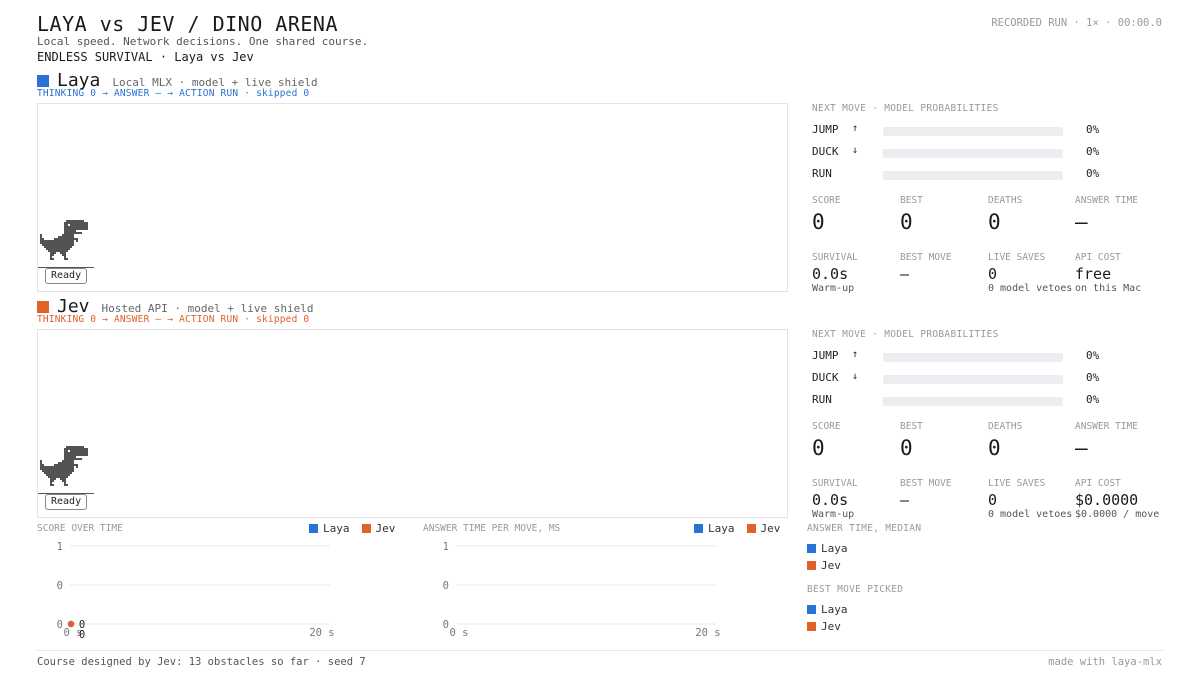 Image resolution: width=1200 pixels, height=675 pixels. Describe the element at coordinates (833, 514) in the screenshot. I see `stat-subtext: Warm-up` at that location.